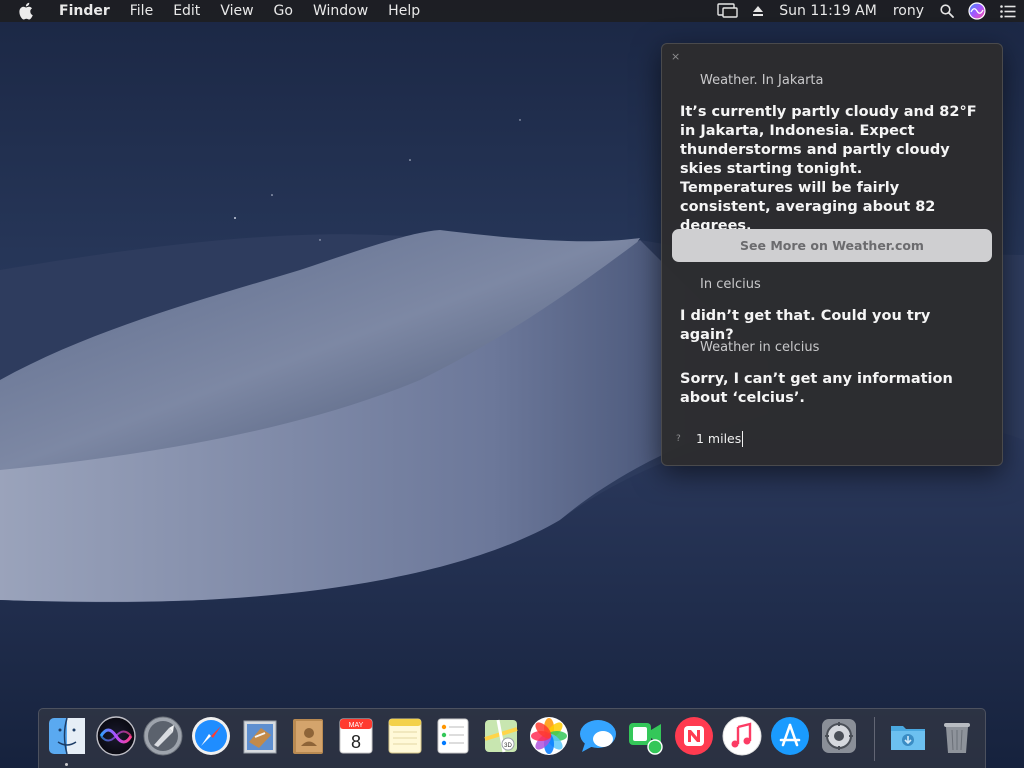 The height and width of the screenshot is (768, 1024). What do you see at coordinates (405, 736) in the screenshot?
I see `notes-icon` at bounding box center [405, 736].